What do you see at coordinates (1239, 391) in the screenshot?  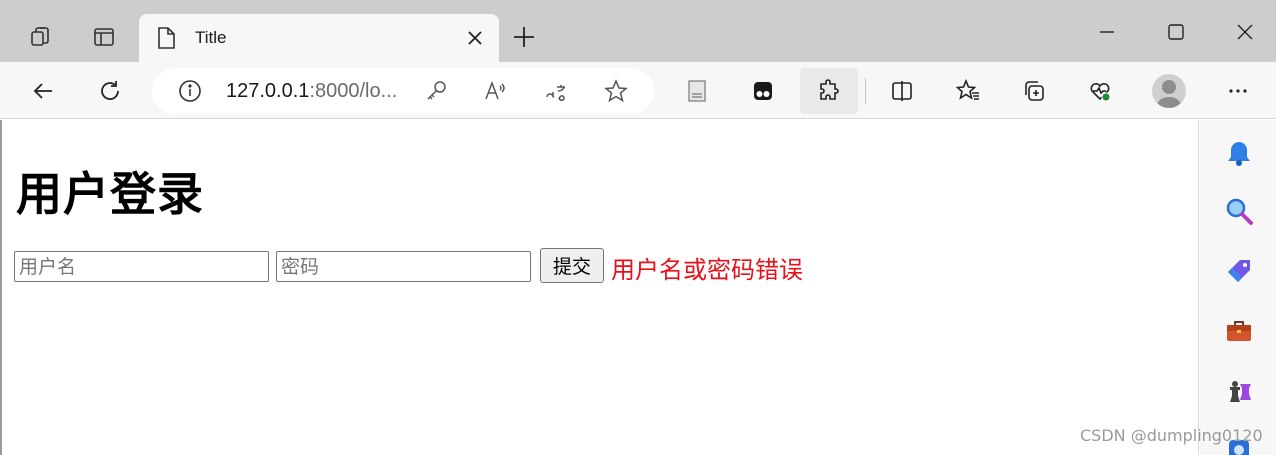 I see `games-chess-icon` at bounding box center [1239, 391].